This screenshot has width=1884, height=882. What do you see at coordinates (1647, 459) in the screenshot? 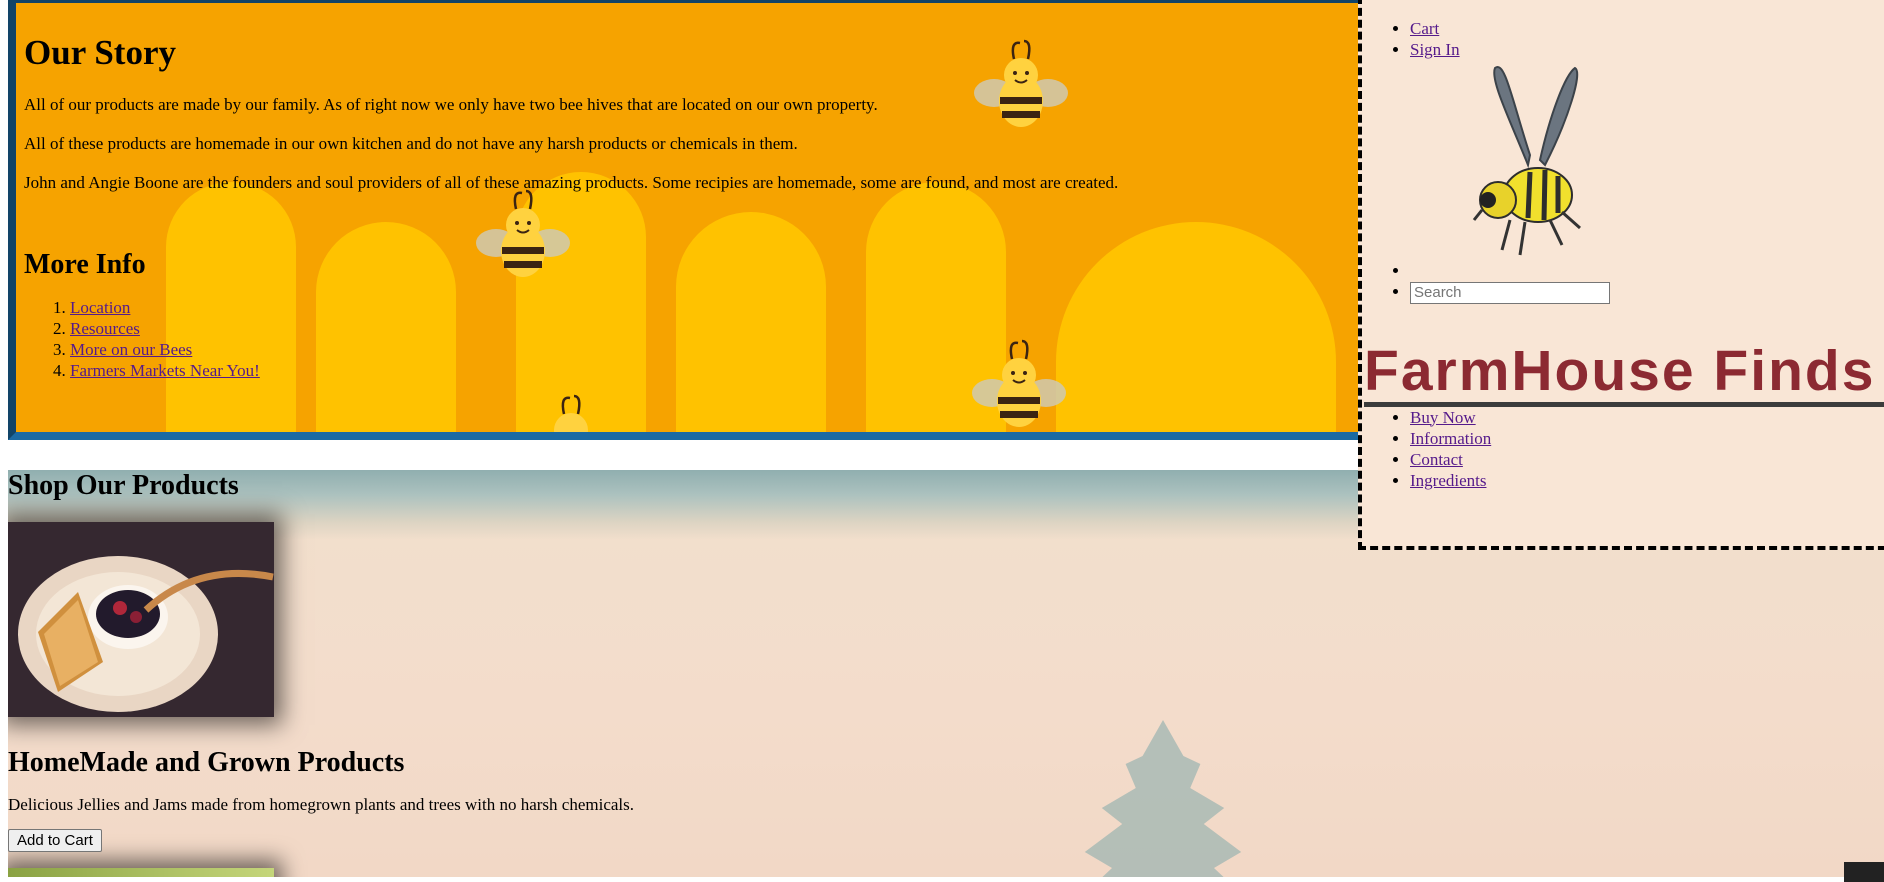
I see `list-item: Contact` at bounding box center [1647, 459].